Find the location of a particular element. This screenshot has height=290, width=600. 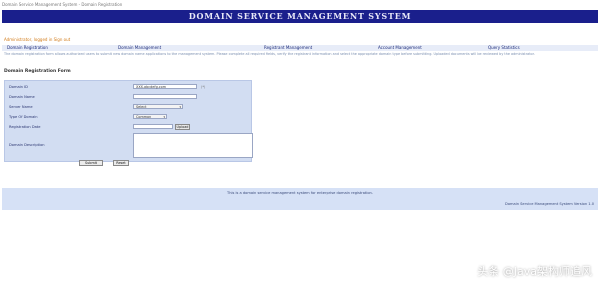

server-name-label: Server Name is located at coordinates (21, 107).